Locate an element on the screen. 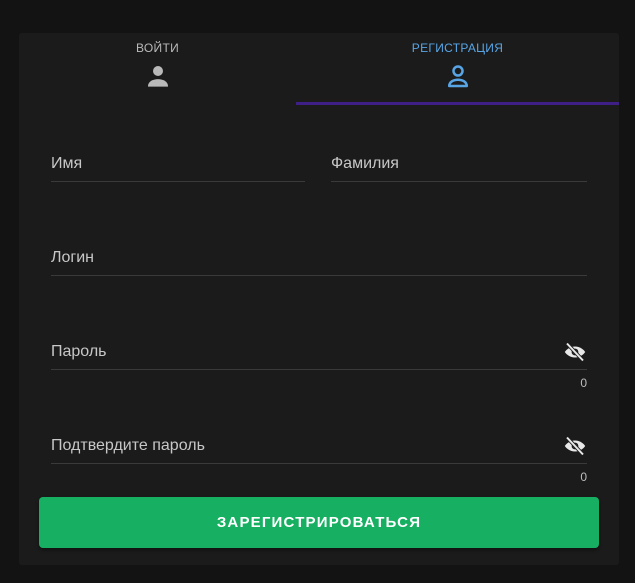 The image size is (635, 583). login-underline is located at coordinates (319, 275).